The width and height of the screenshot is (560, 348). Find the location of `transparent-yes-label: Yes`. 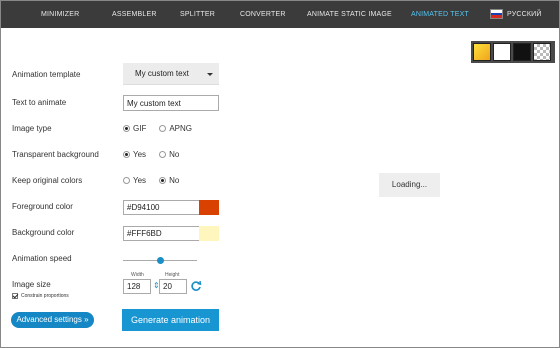

transparent-yes-label: Yes is located at coordinates (140, 154).